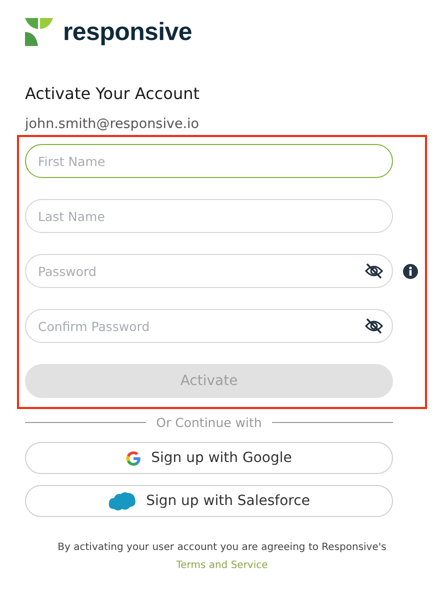  What do you see at coordinates (209, 422) in the screenshot?
I see `divider-text: Or Continue with` at bounding box center [209, 422].